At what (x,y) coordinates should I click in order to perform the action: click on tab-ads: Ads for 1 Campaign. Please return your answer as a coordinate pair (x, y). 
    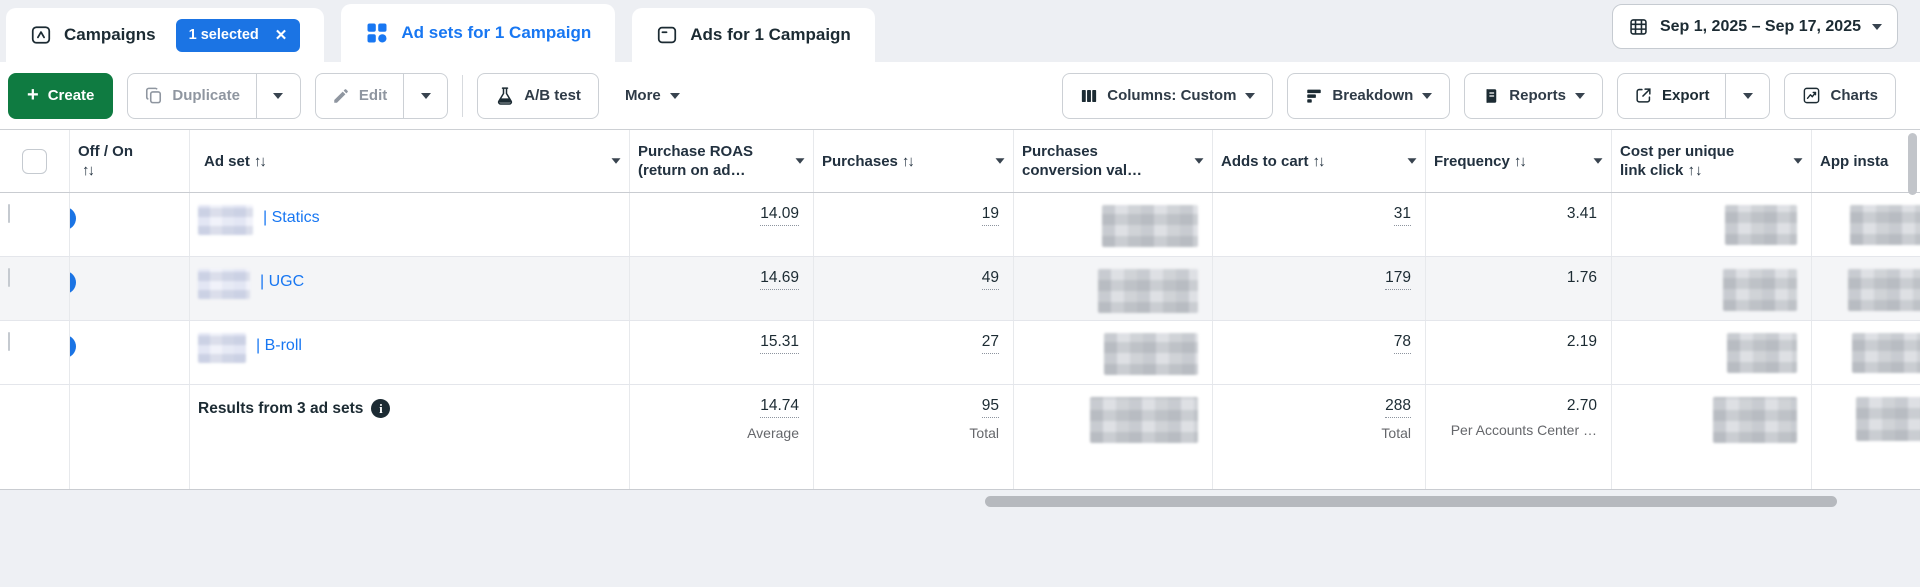
    Looking at the image, I should click on (753, 35).